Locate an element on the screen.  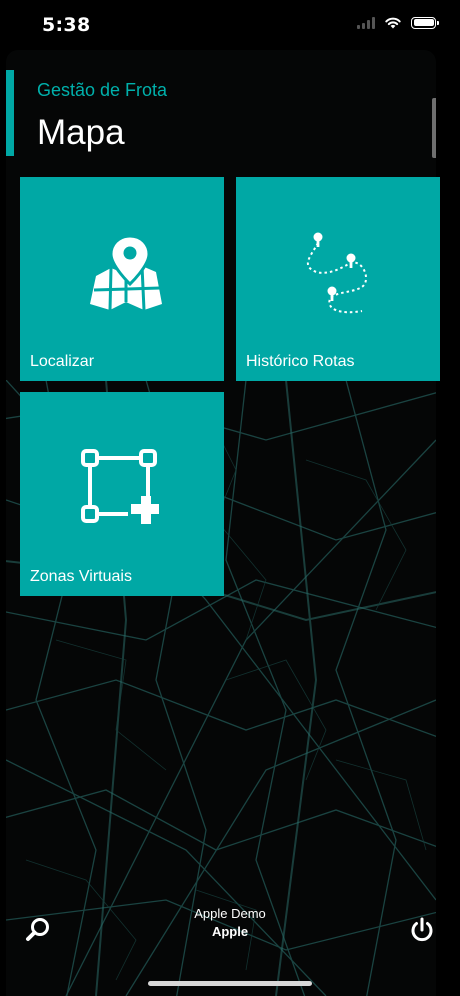
tile-historico-rotas: Histórico Rotas is located at coordinates (338, 279).